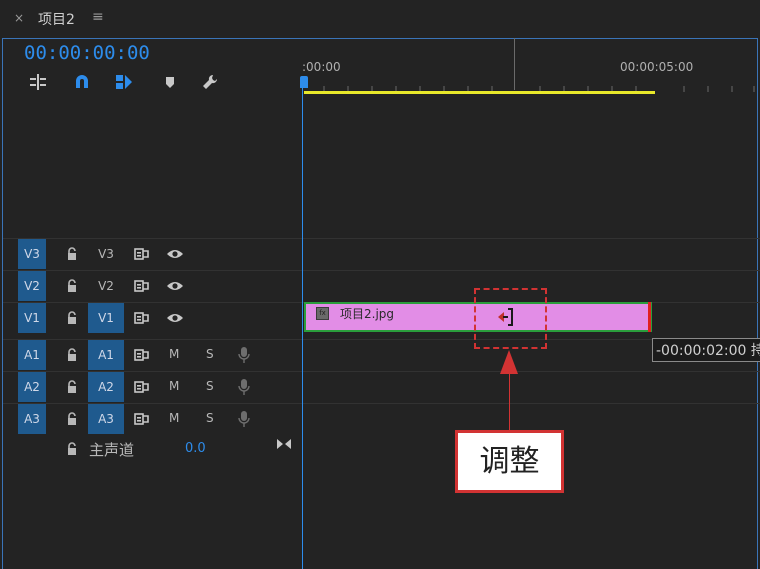 The image size is (760, 569). Describe the element at coordinates (106, 387) in the screenshot. I see `target-track-a2: A2` at that location.